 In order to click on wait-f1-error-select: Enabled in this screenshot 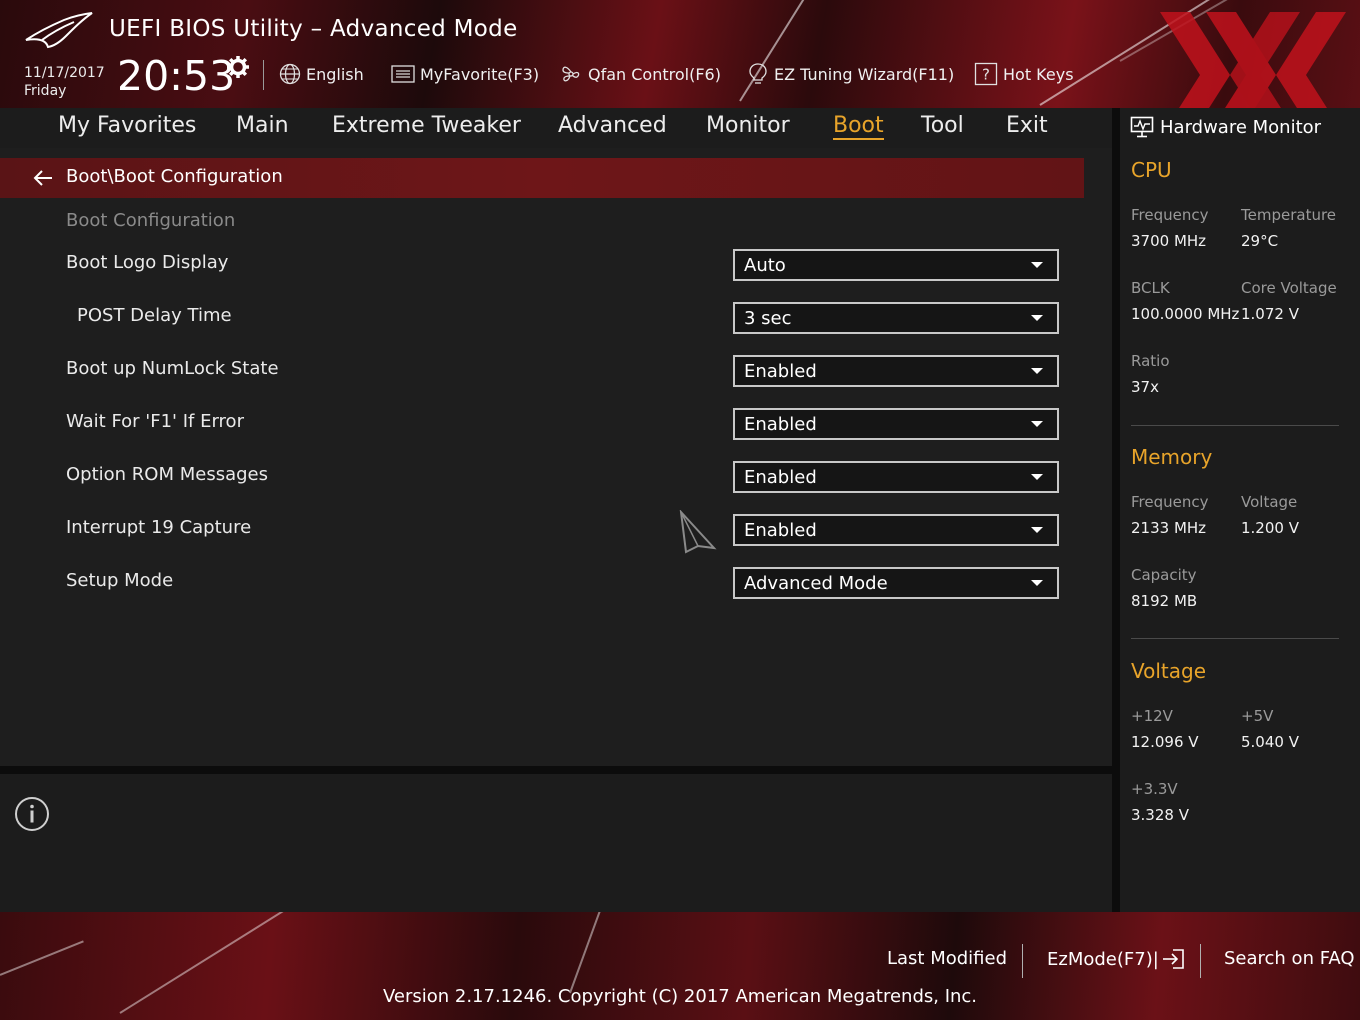, I will do `click(896, 424)`.